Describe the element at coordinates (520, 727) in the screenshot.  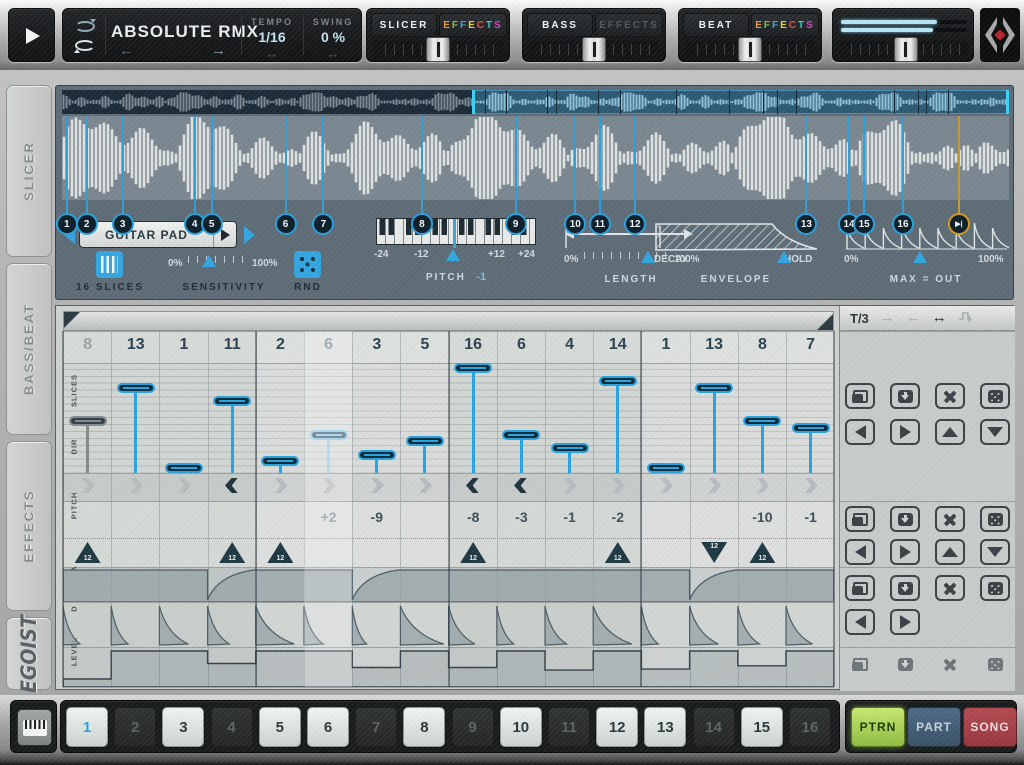
I see `pattern-button-10: 10` at that location.